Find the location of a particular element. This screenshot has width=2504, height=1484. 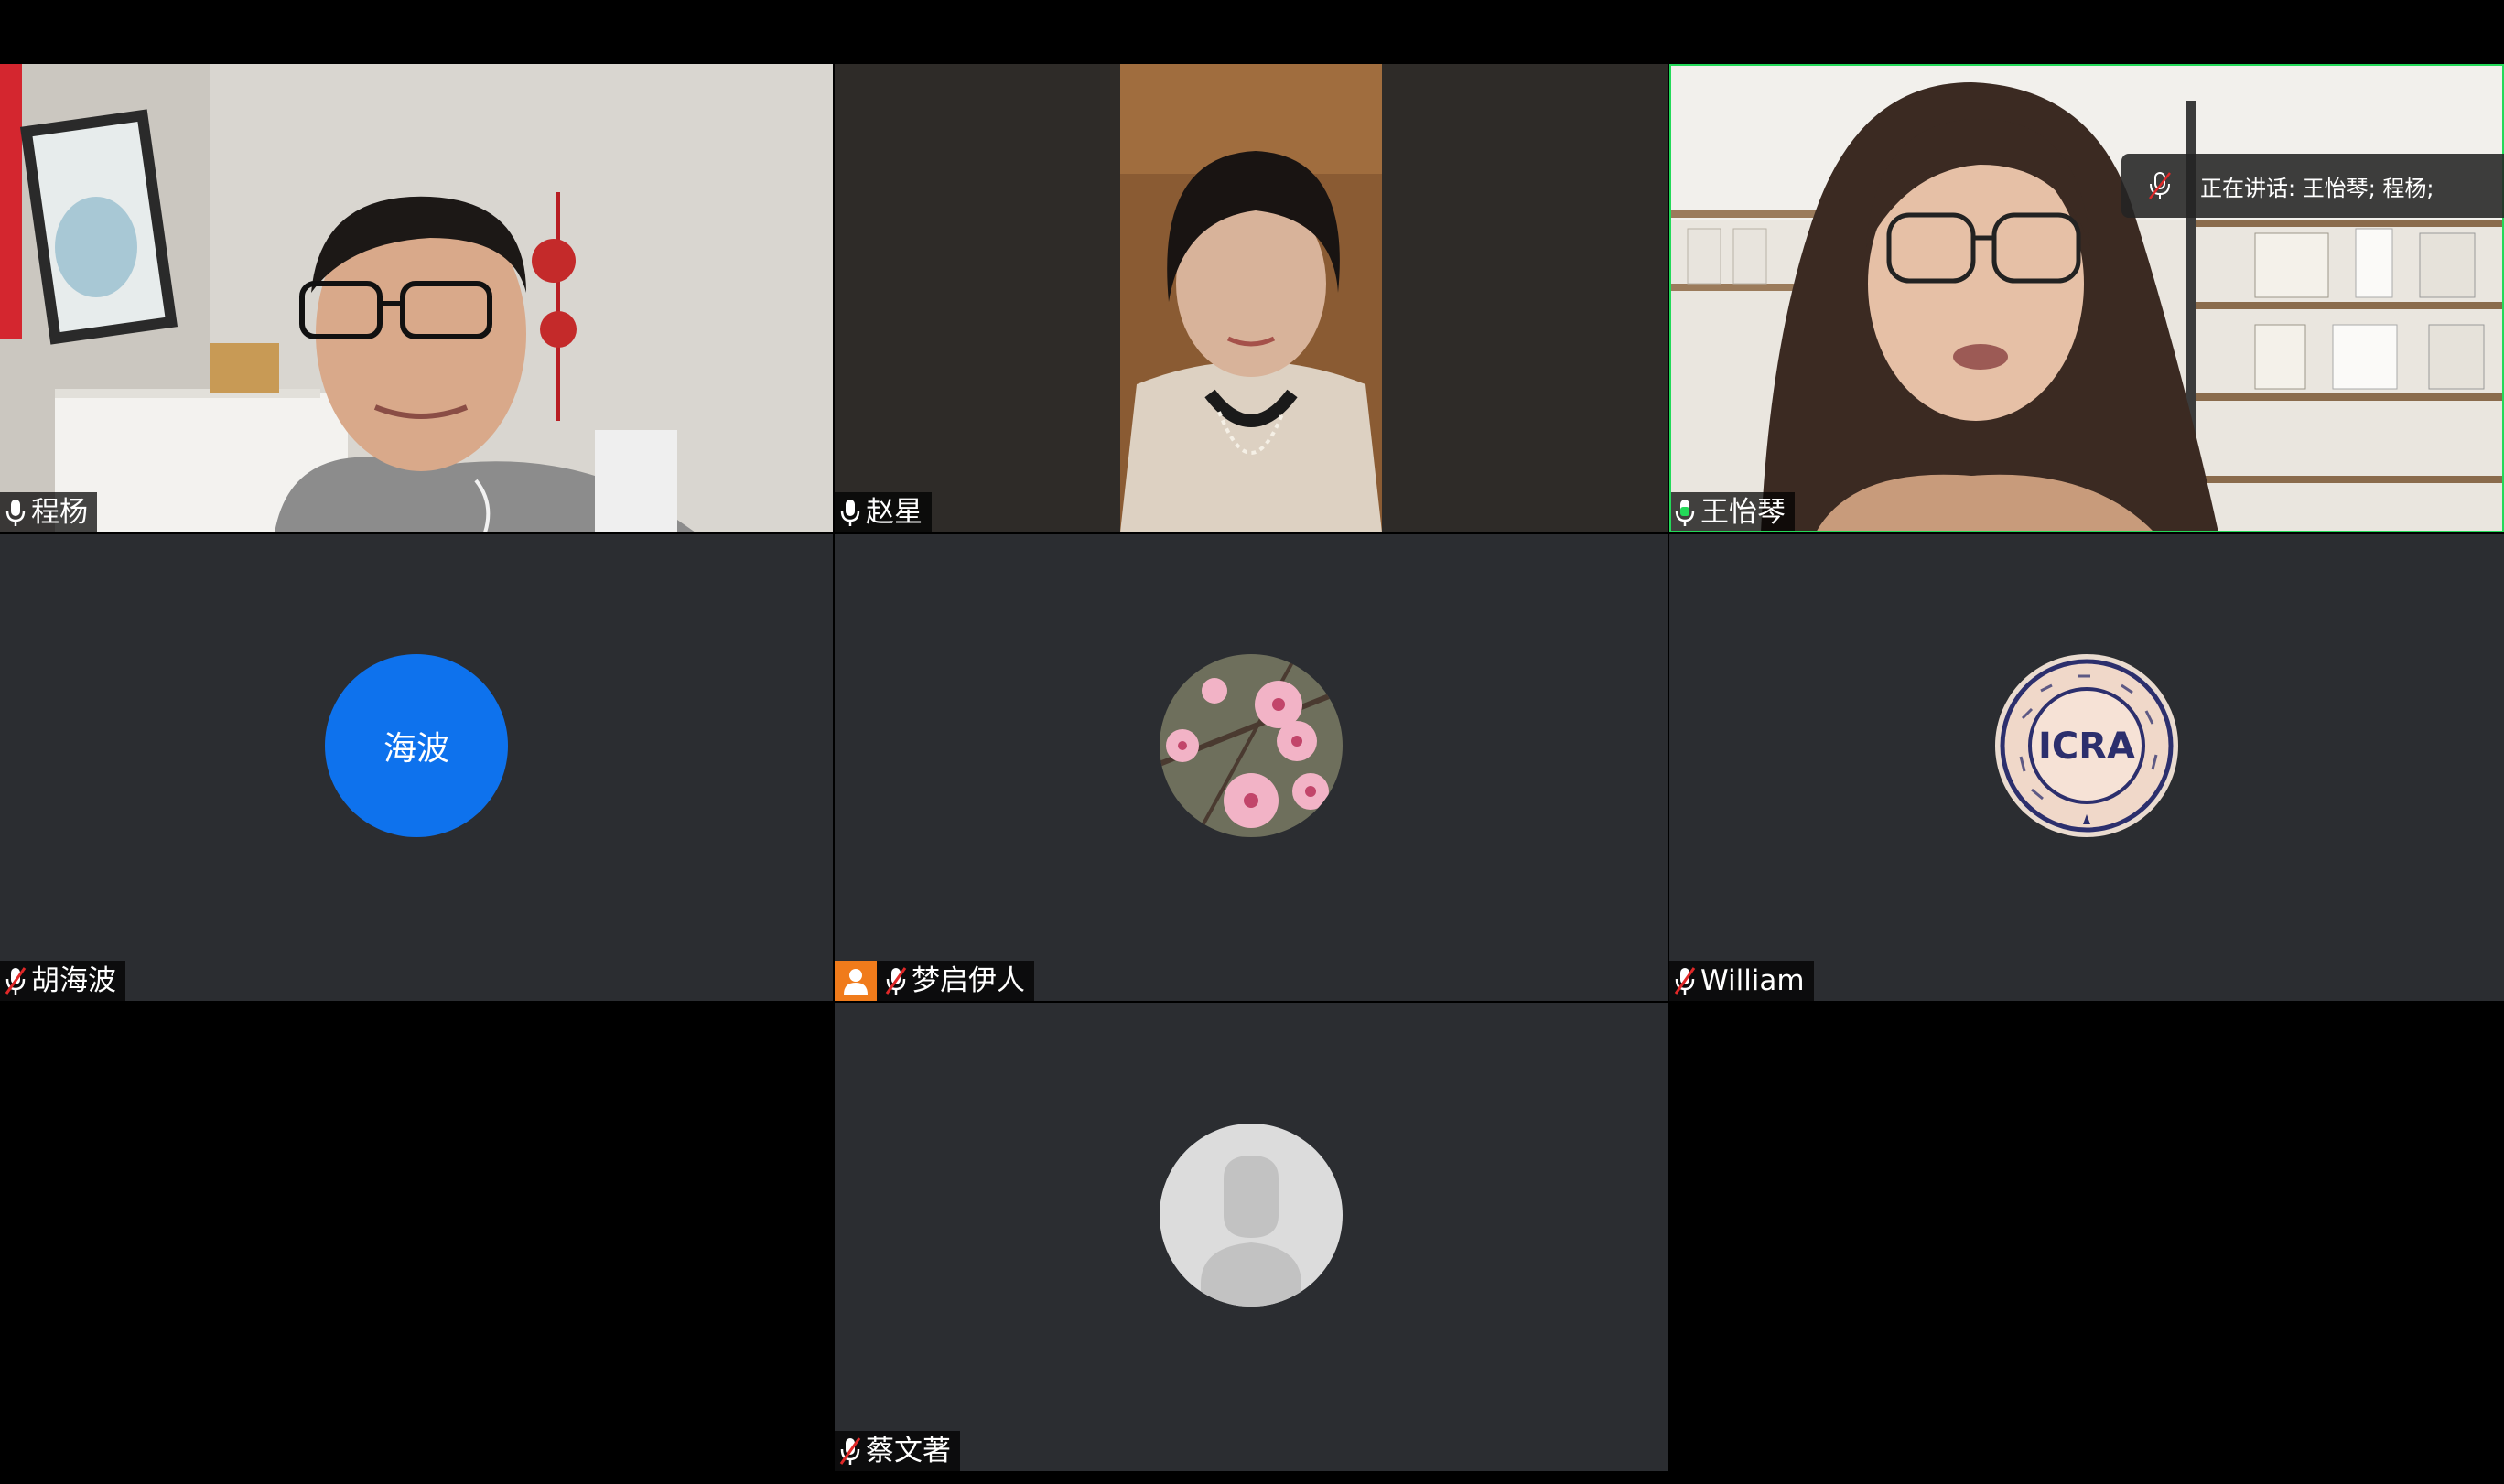

participant-tile-caiwenzhu: 蔡文著 is located at coordinates (1251, 1237).